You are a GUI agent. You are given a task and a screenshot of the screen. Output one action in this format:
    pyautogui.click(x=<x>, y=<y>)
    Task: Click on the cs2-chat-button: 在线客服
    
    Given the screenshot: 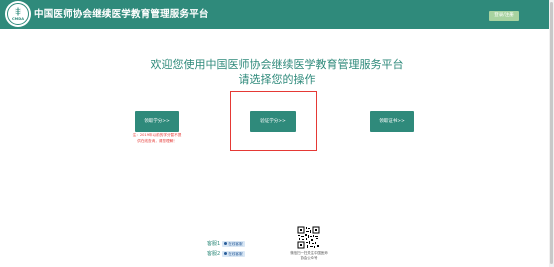 What is the action you would take?
    pyautogui.click(x=233, y=253)
    